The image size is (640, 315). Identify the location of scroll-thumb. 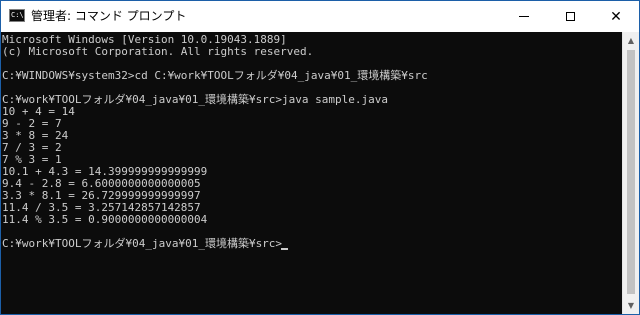
(631, 172).